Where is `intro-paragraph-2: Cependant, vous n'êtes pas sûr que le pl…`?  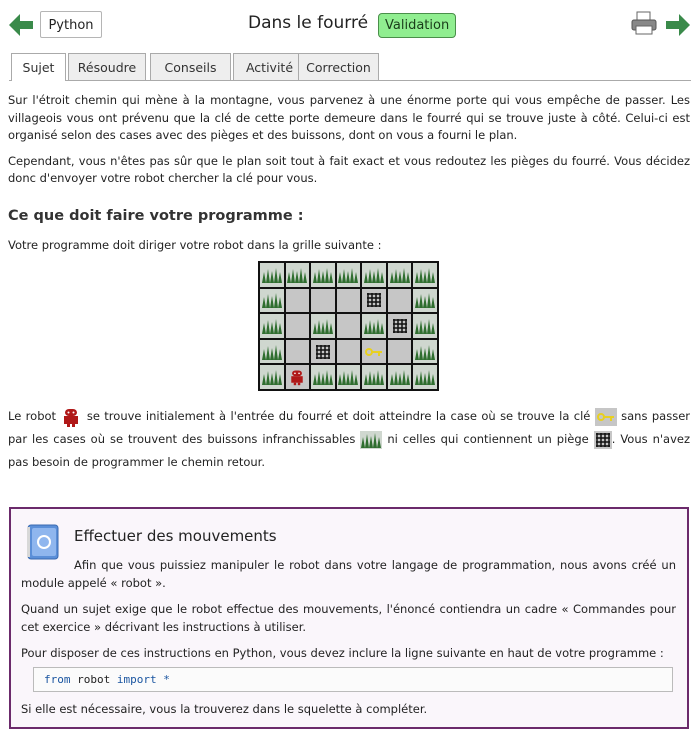
intro-paragraph-2: Cependant, vous n'êtes pas sûr que le pl… is located at coordinates (349, 169).